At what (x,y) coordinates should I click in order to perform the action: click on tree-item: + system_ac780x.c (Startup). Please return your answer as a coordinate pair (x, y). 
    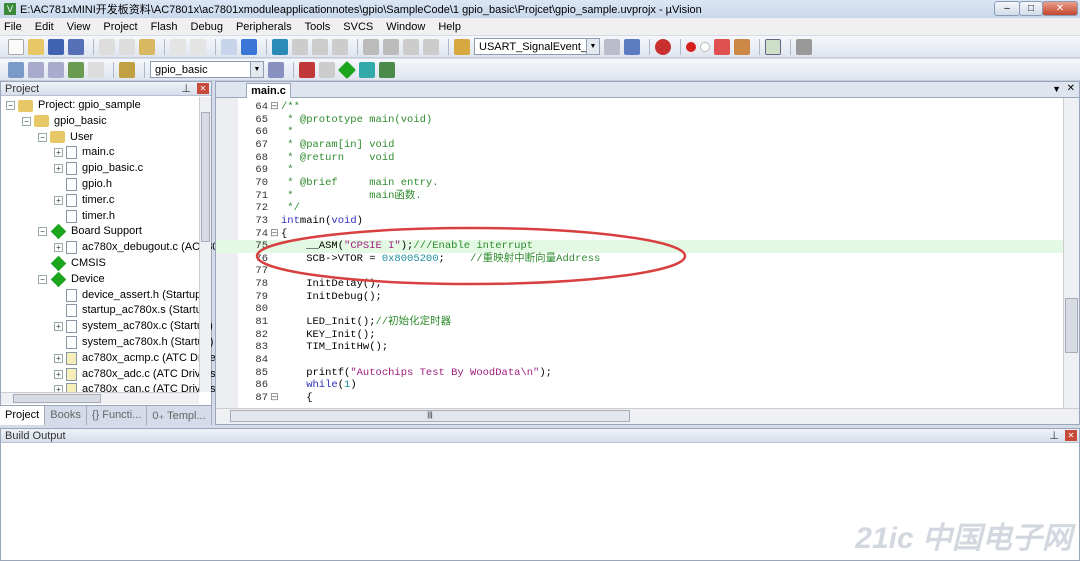
    Looking at the image, I should click on (133, 326).